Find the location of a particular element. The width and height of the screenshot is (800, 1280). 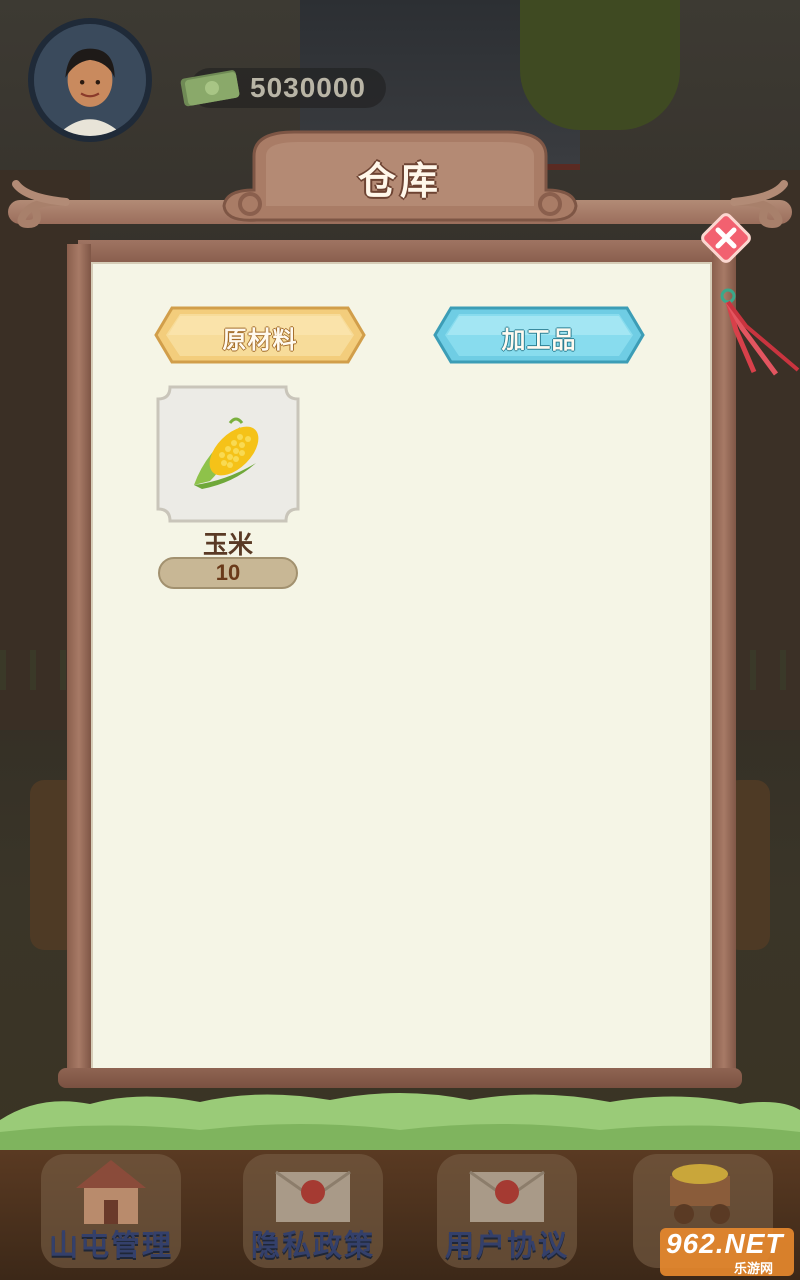

tree is located at coordinates (600, 65).